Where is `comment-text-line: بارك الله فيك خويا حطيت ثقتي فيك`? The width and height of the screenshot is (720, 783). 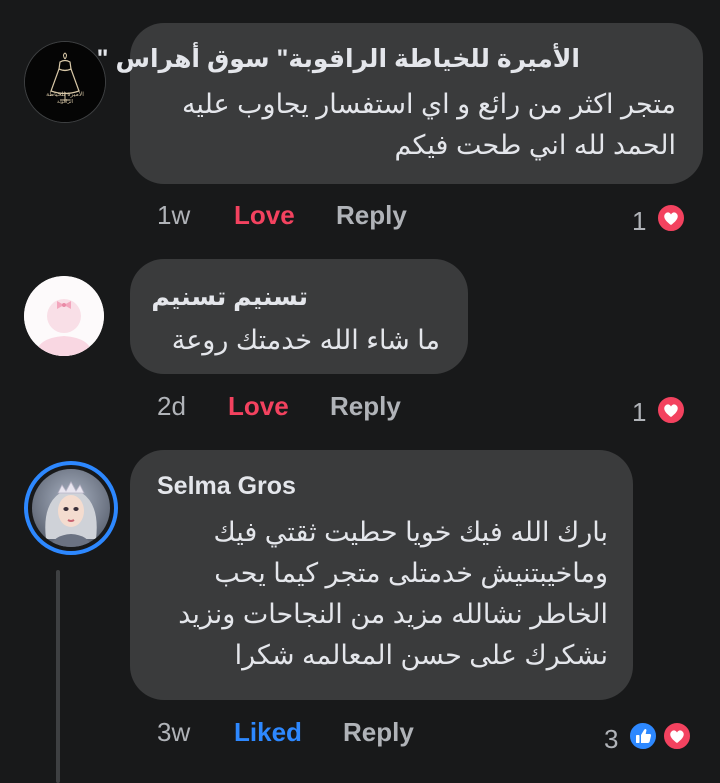 comment-text-line: بارك الله فيك خويا حطيت ثقتي فيك is located at coordinates (410, 532).